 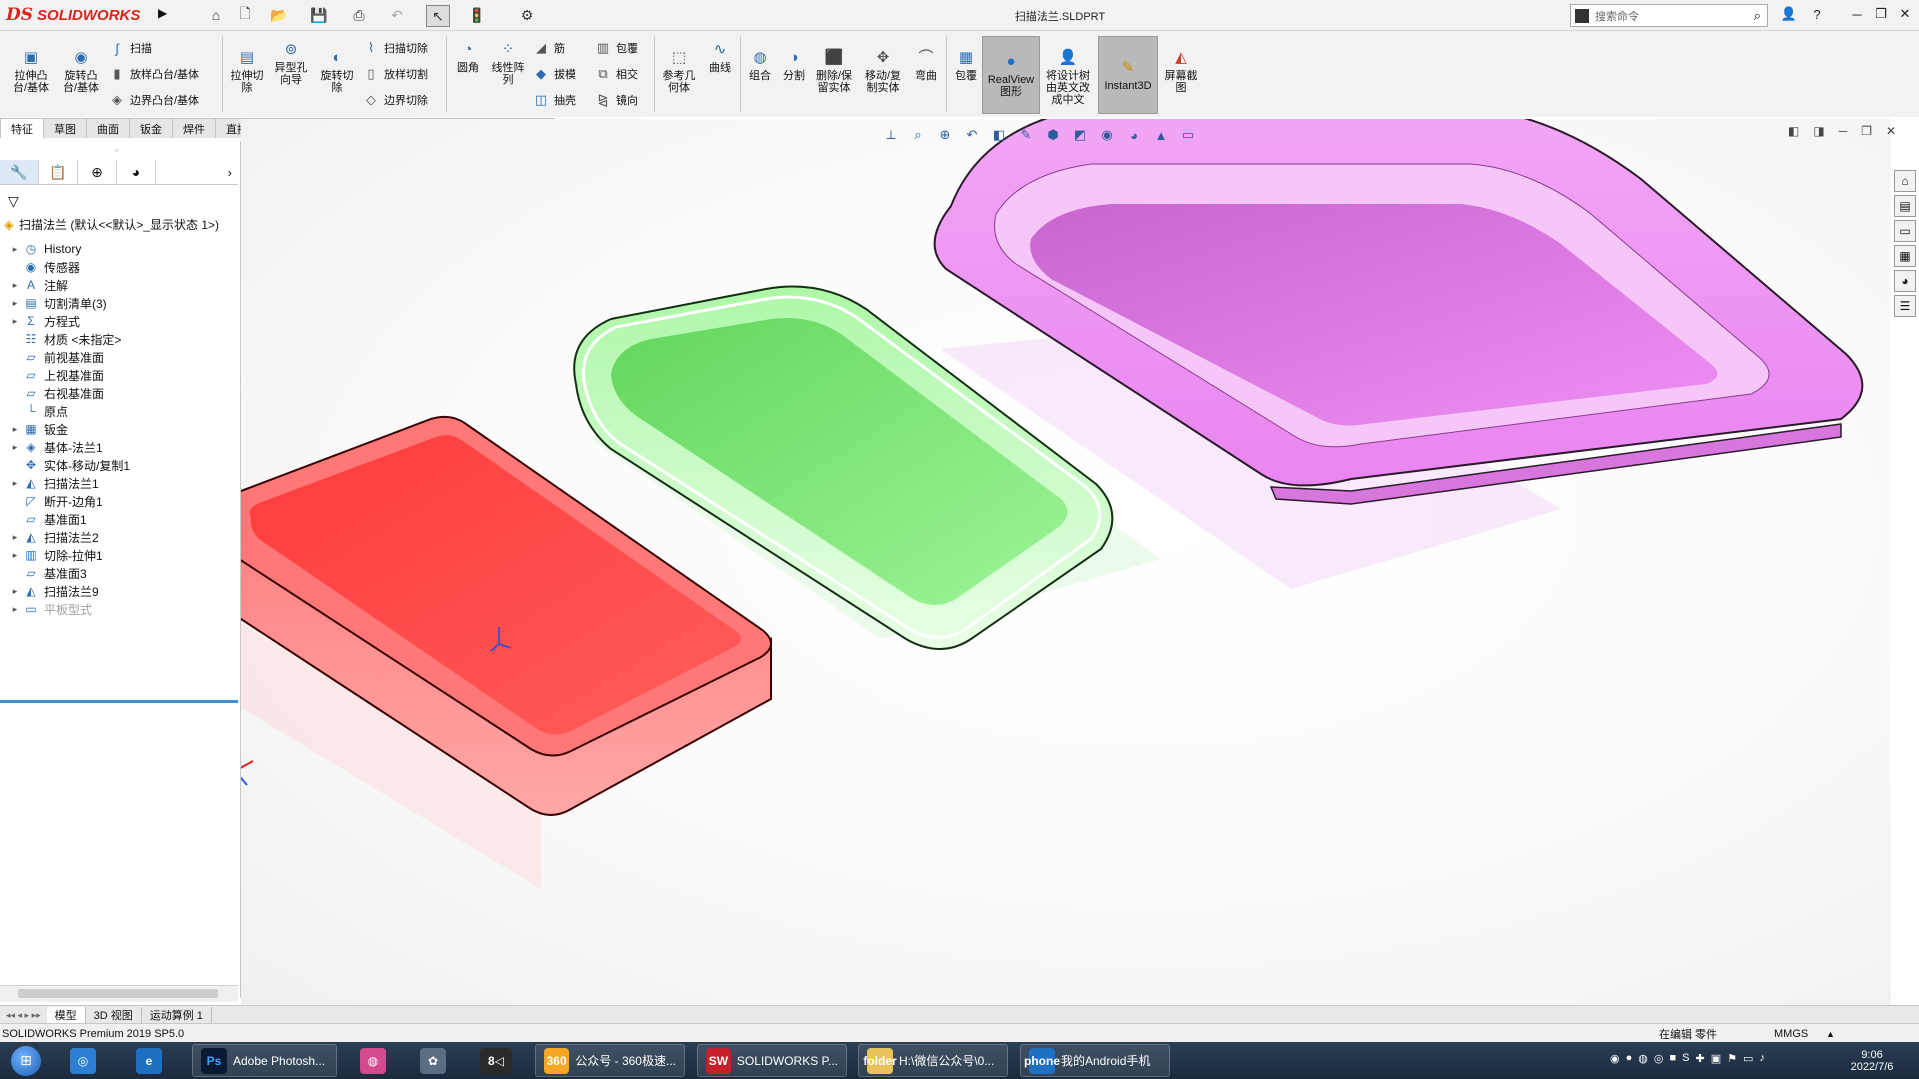 I want to click on volume-tray-icon: ♪, so click(x=1762, y=1058).